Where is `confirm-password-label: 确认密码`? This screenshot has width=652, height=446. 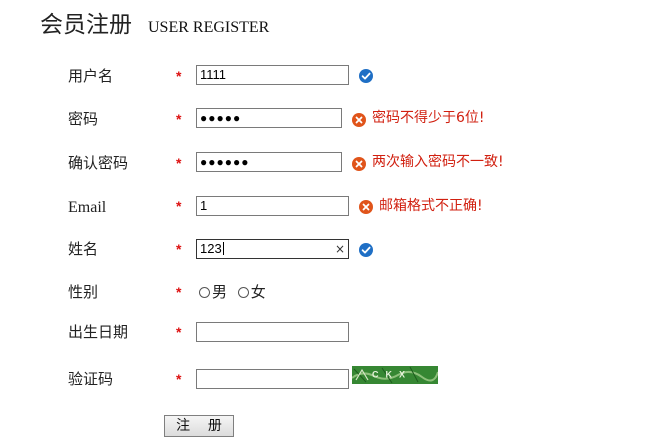 confirm-password-label: 确认密码 is located at coordinates (98, 163).